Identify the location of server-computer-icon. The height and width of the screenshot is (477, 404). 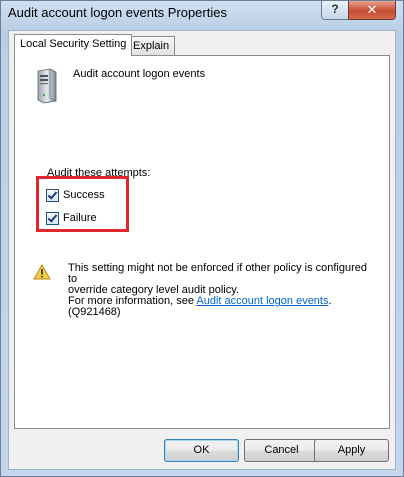
(47, 86).